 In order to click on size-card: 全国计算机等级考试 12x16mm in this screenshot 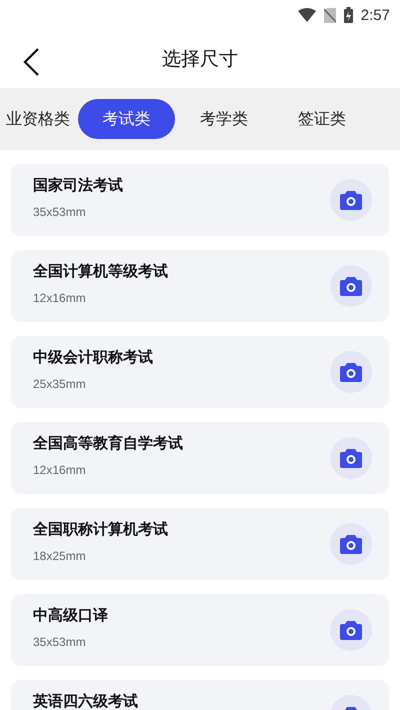, I will do `click(200, 286)`.